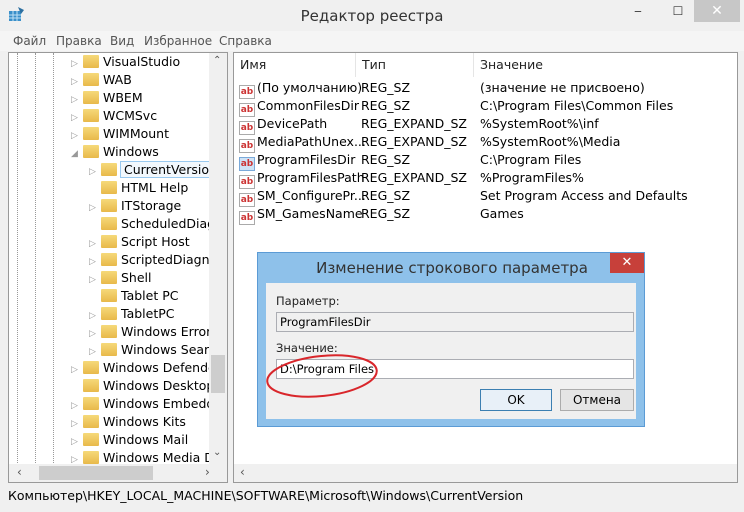  What do you see at coordinates (322, 376) in the screenshot?
I see `red-annotation-ellipse` at bounding box center [322, 376].